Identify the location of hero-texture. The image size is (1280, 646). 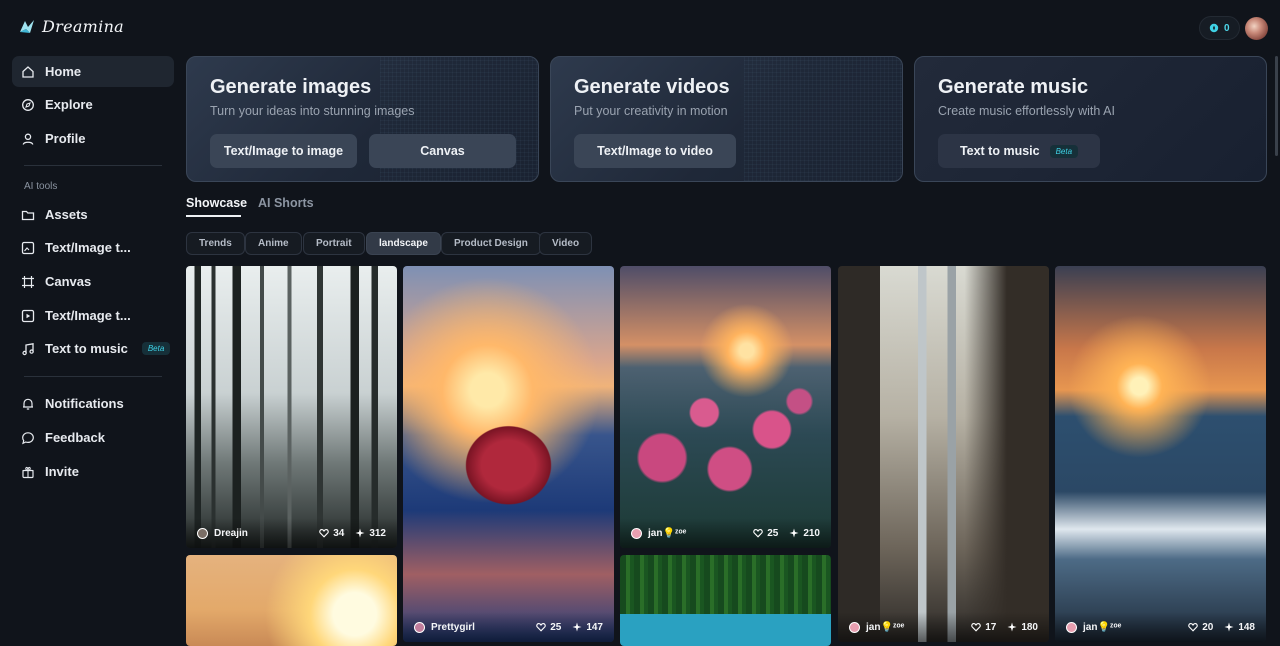
(823, 119).